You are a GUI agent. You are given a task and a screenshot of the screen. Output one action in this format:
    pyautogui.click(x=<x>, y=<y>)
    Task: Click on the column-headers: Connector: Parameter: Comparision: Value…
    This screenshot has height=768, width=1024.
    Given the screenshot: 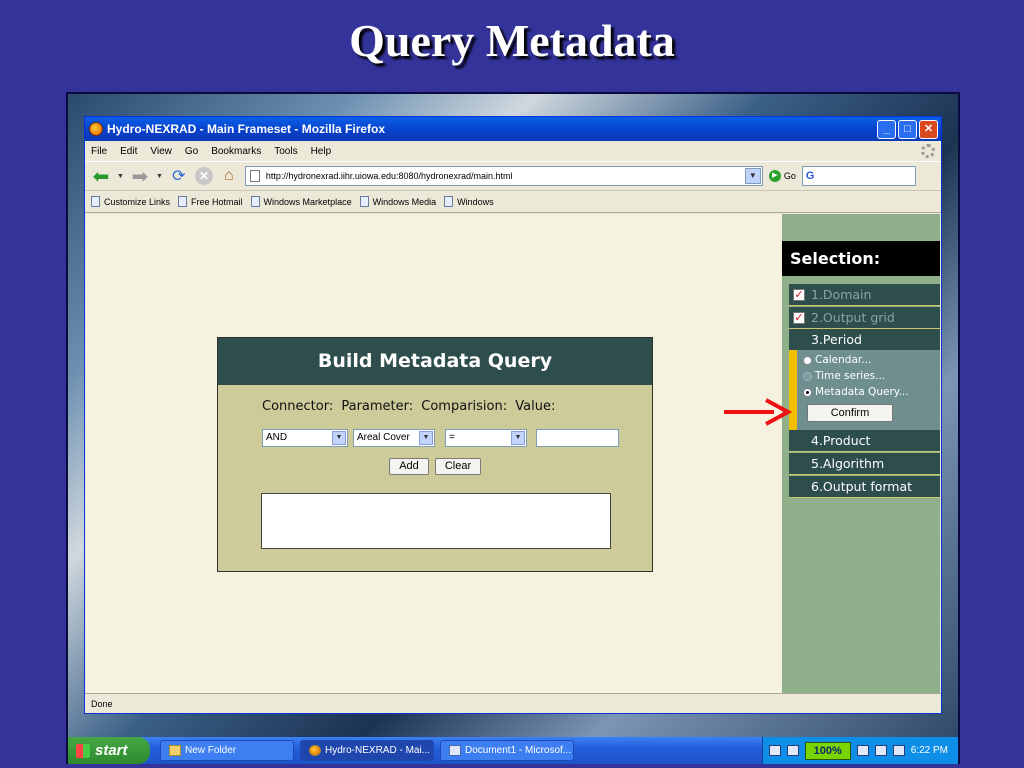 What is the action you would take?
    pyautogui.click(x=410, y=406)
    